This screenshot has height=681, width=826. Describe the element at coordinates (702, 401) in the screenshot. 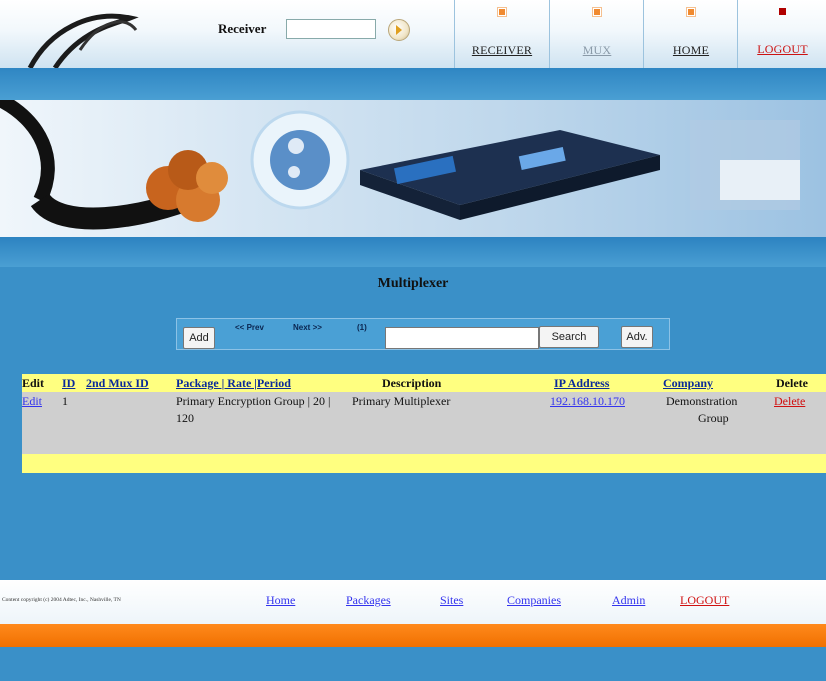

I see `row-company: Demonstration` at that location.